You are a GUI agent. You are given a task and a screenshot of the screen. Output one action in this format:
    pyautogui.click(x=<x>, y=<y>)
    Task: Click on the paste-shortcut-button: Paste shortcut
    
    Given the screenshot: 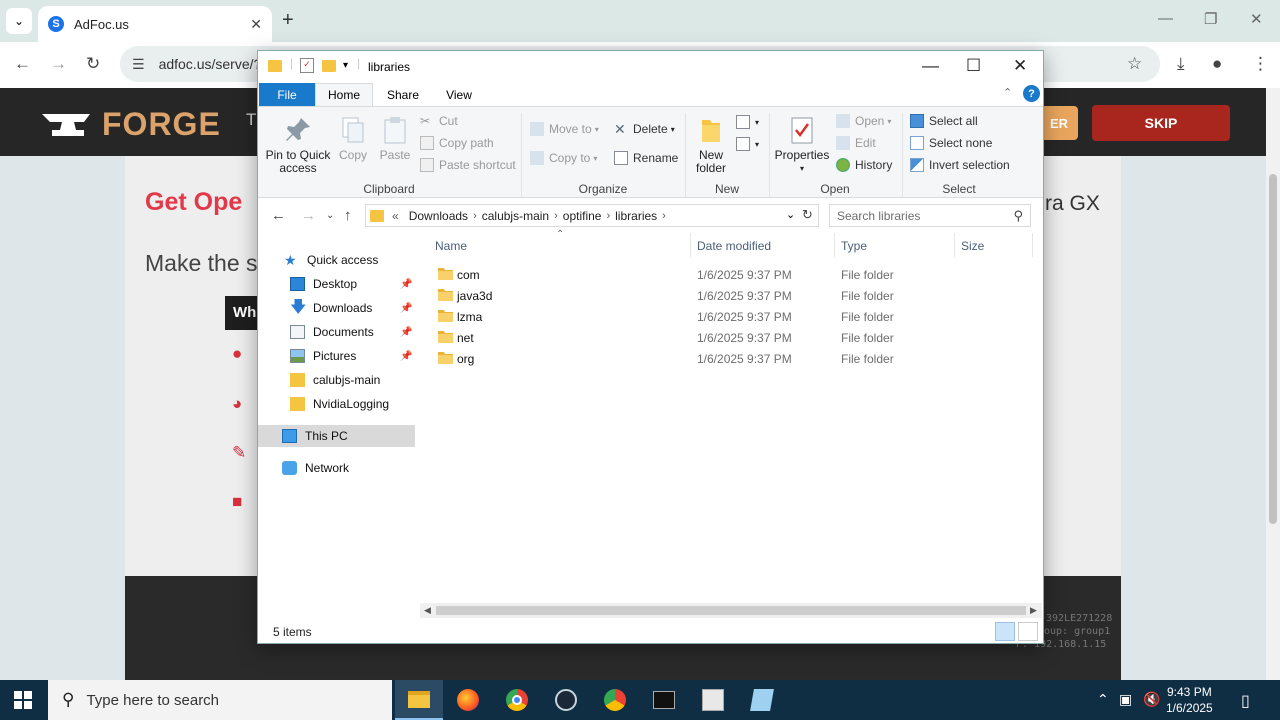 What is the action you would take?
    pyautogui.click(x=468, y=165)
    